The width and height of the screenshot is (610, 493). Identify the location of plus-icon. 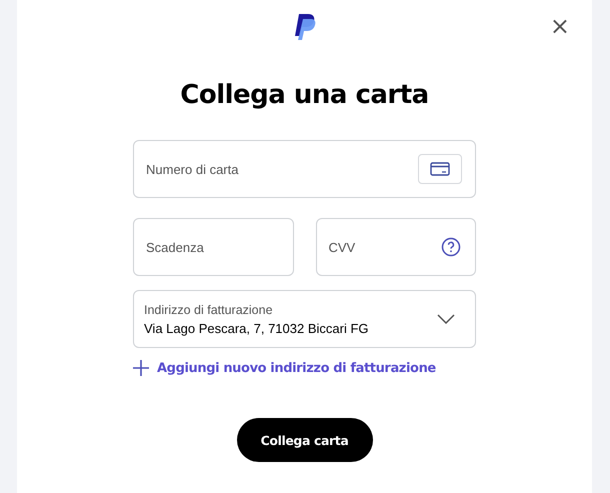
(141, 368).